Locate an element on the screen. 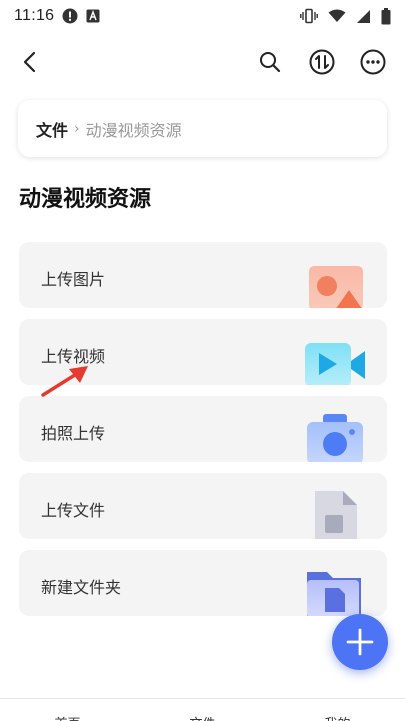 This screenshot has height=721, width=405. signal-icon is located at coordinates (363, 16).